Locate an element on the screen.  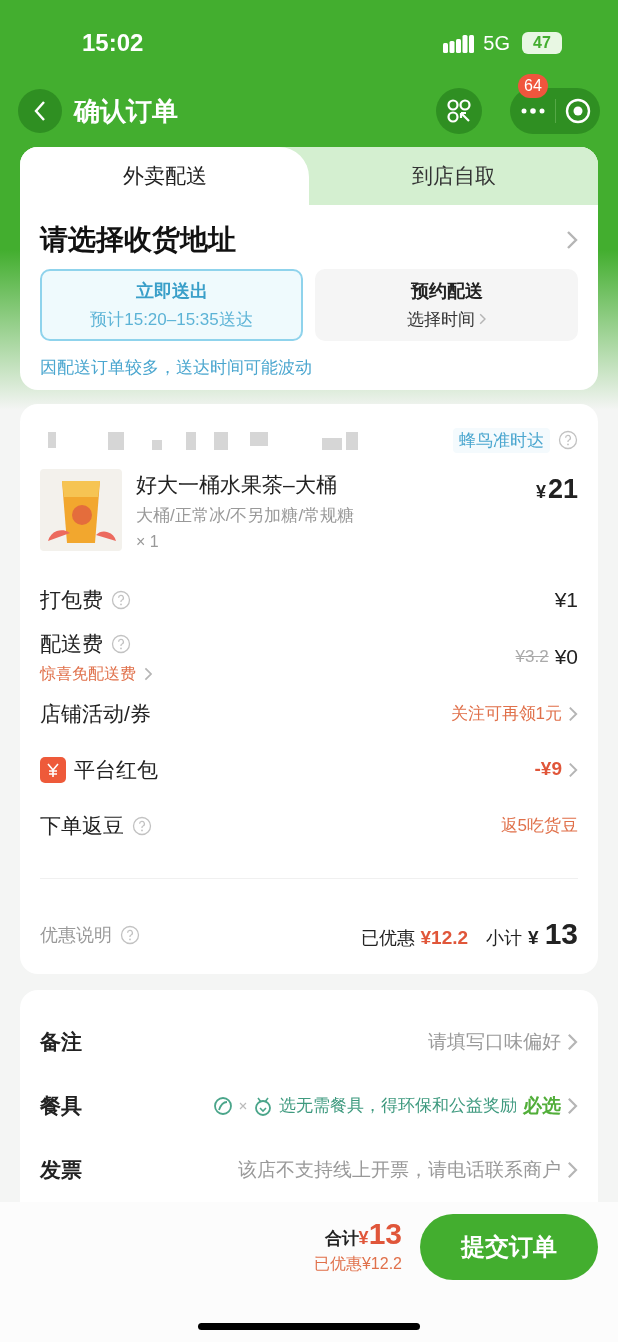
yen-coupon-icon is located at coordinates (53, 769).